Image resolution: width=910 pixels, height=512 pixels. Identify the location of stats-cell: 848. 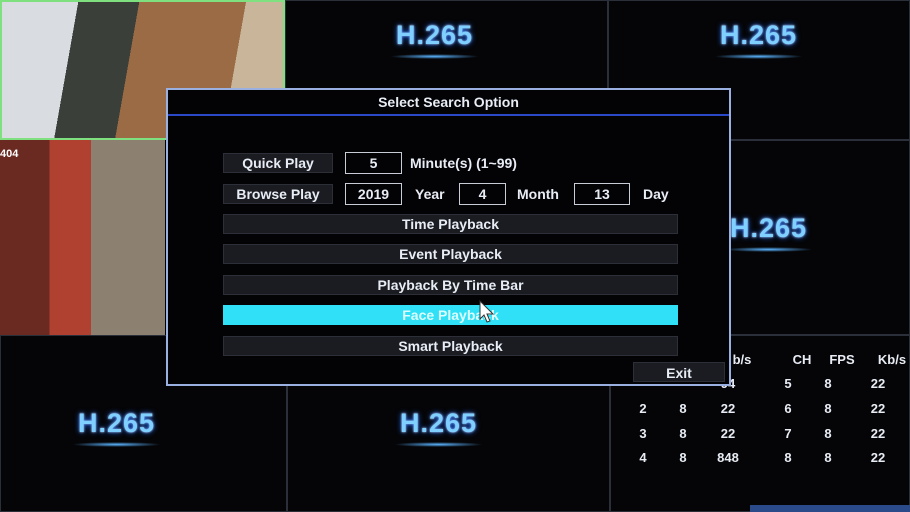
(728, 457).